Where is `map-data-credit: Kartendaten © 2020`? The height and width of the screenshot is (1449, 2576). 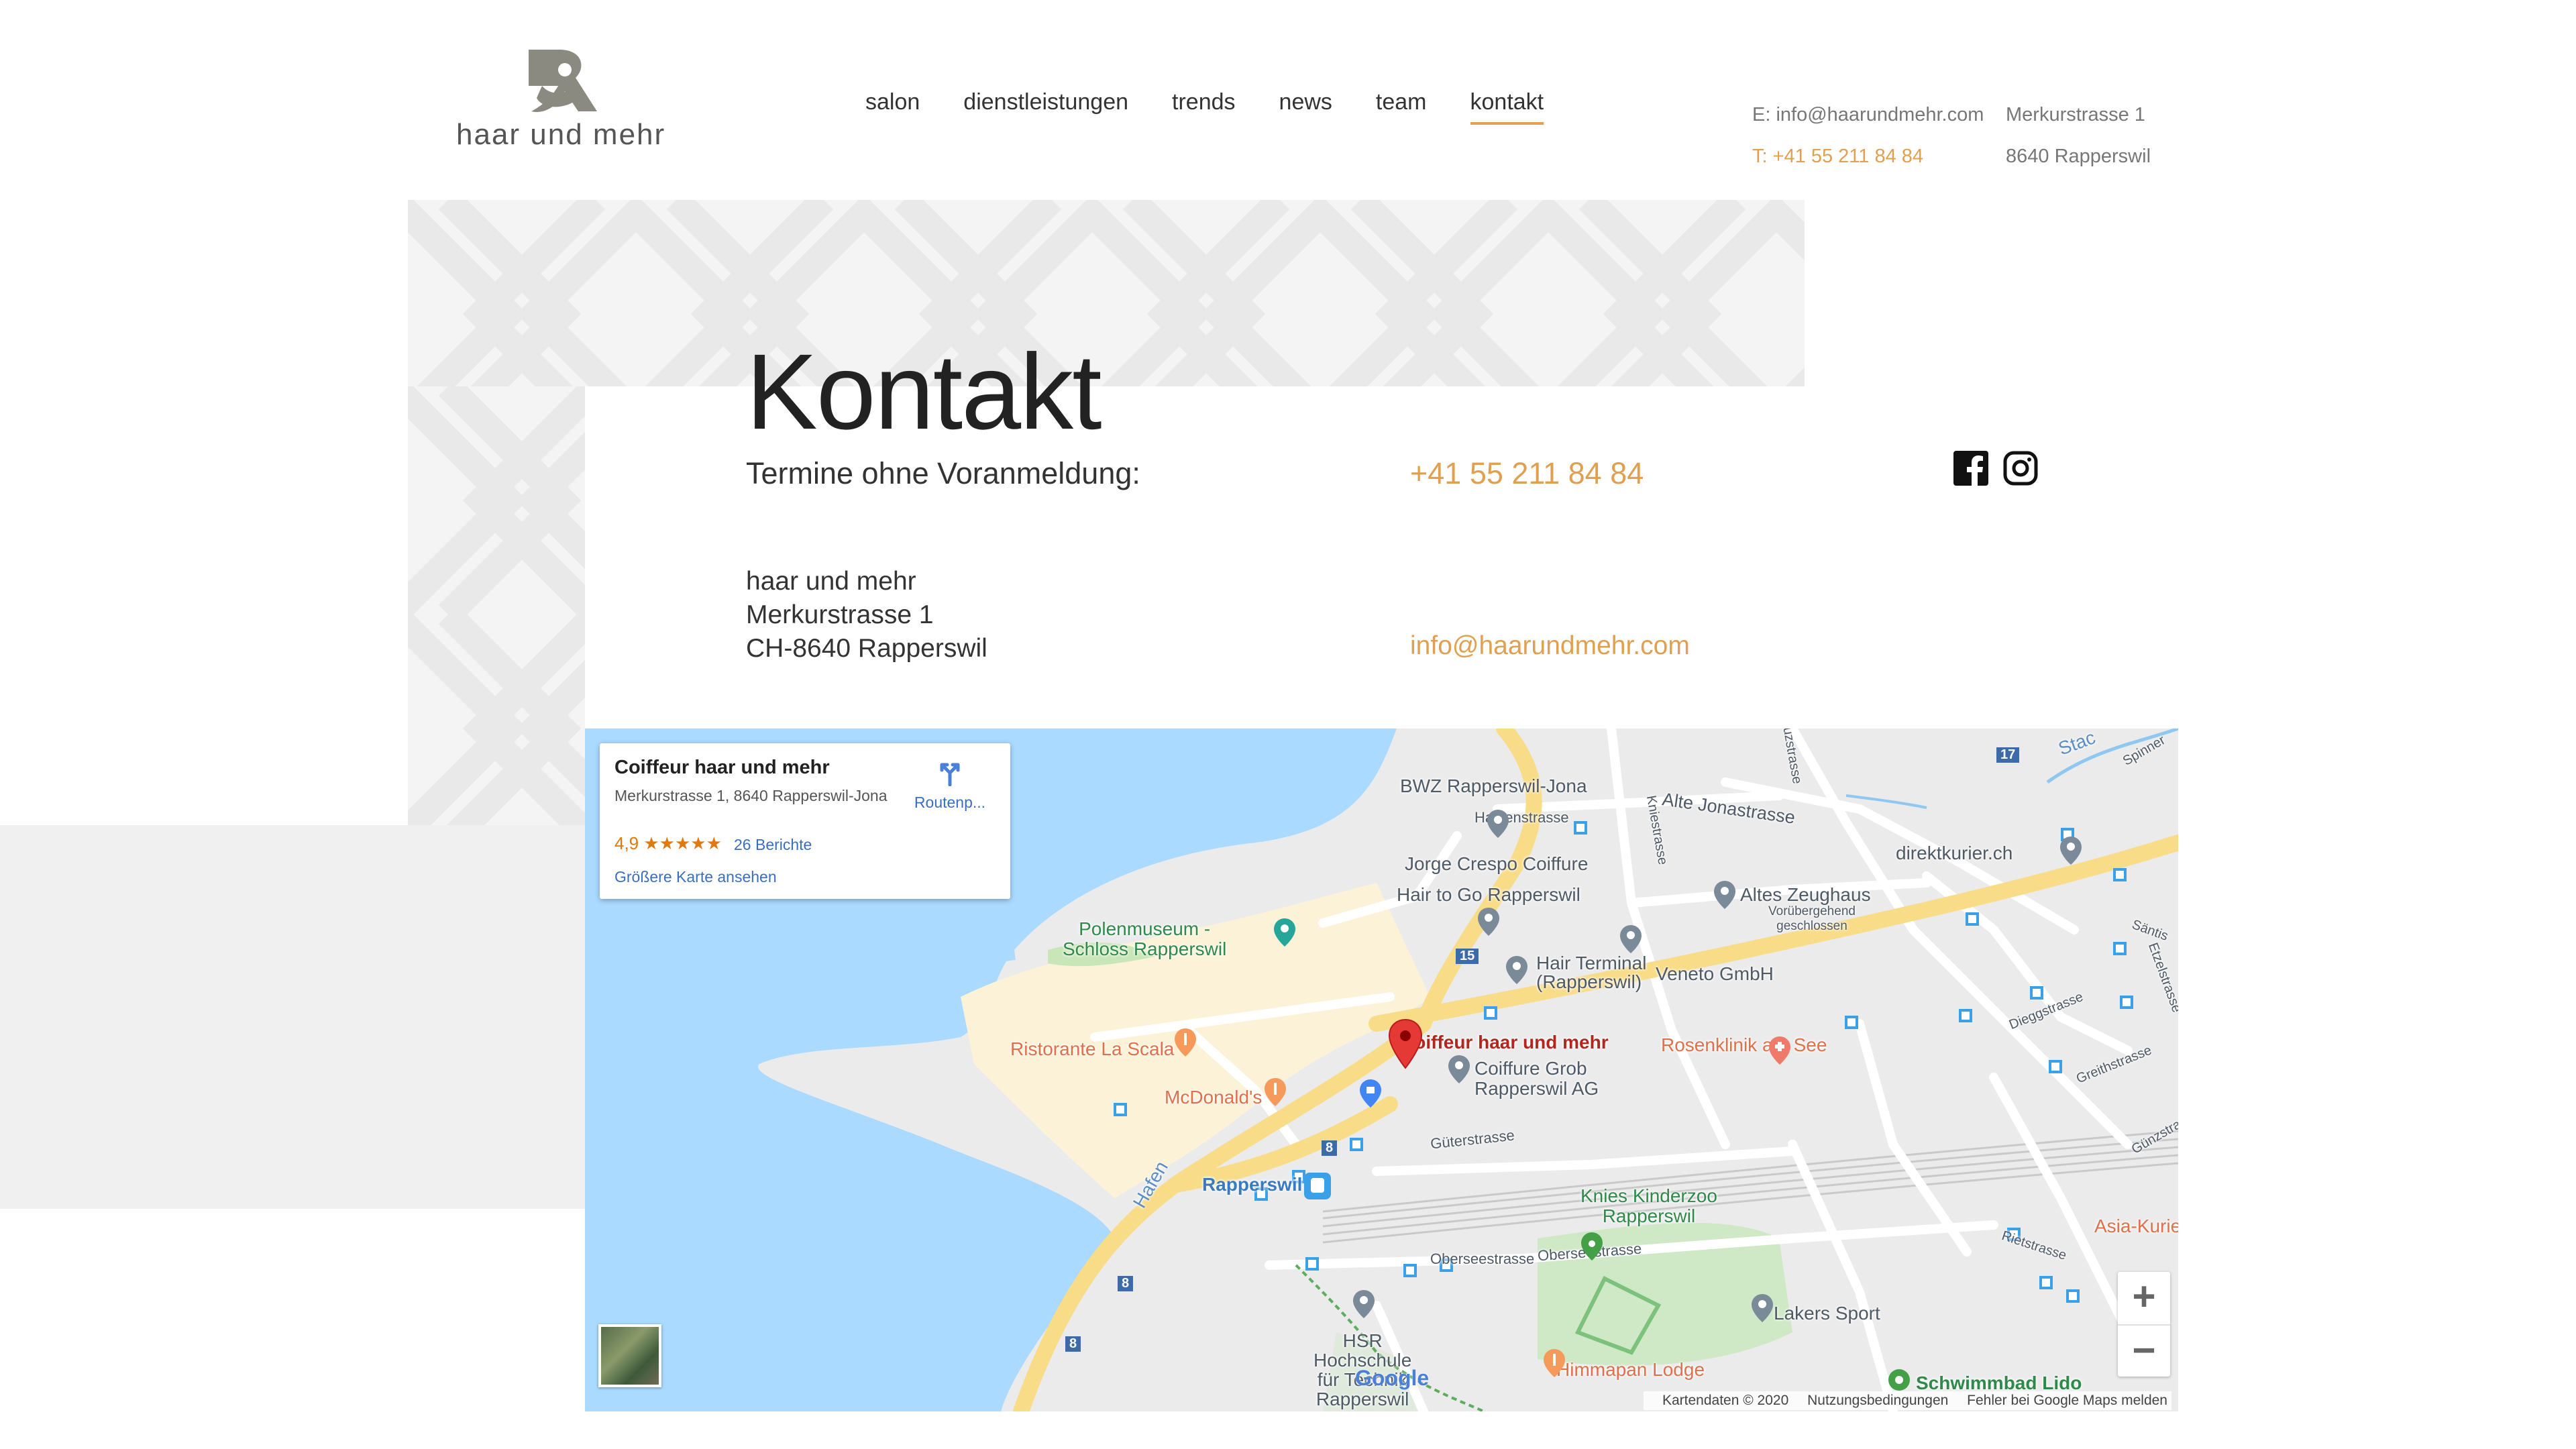 map-data-credit: Kartendaten © 2020 is located at coordinates (1725, 1400).